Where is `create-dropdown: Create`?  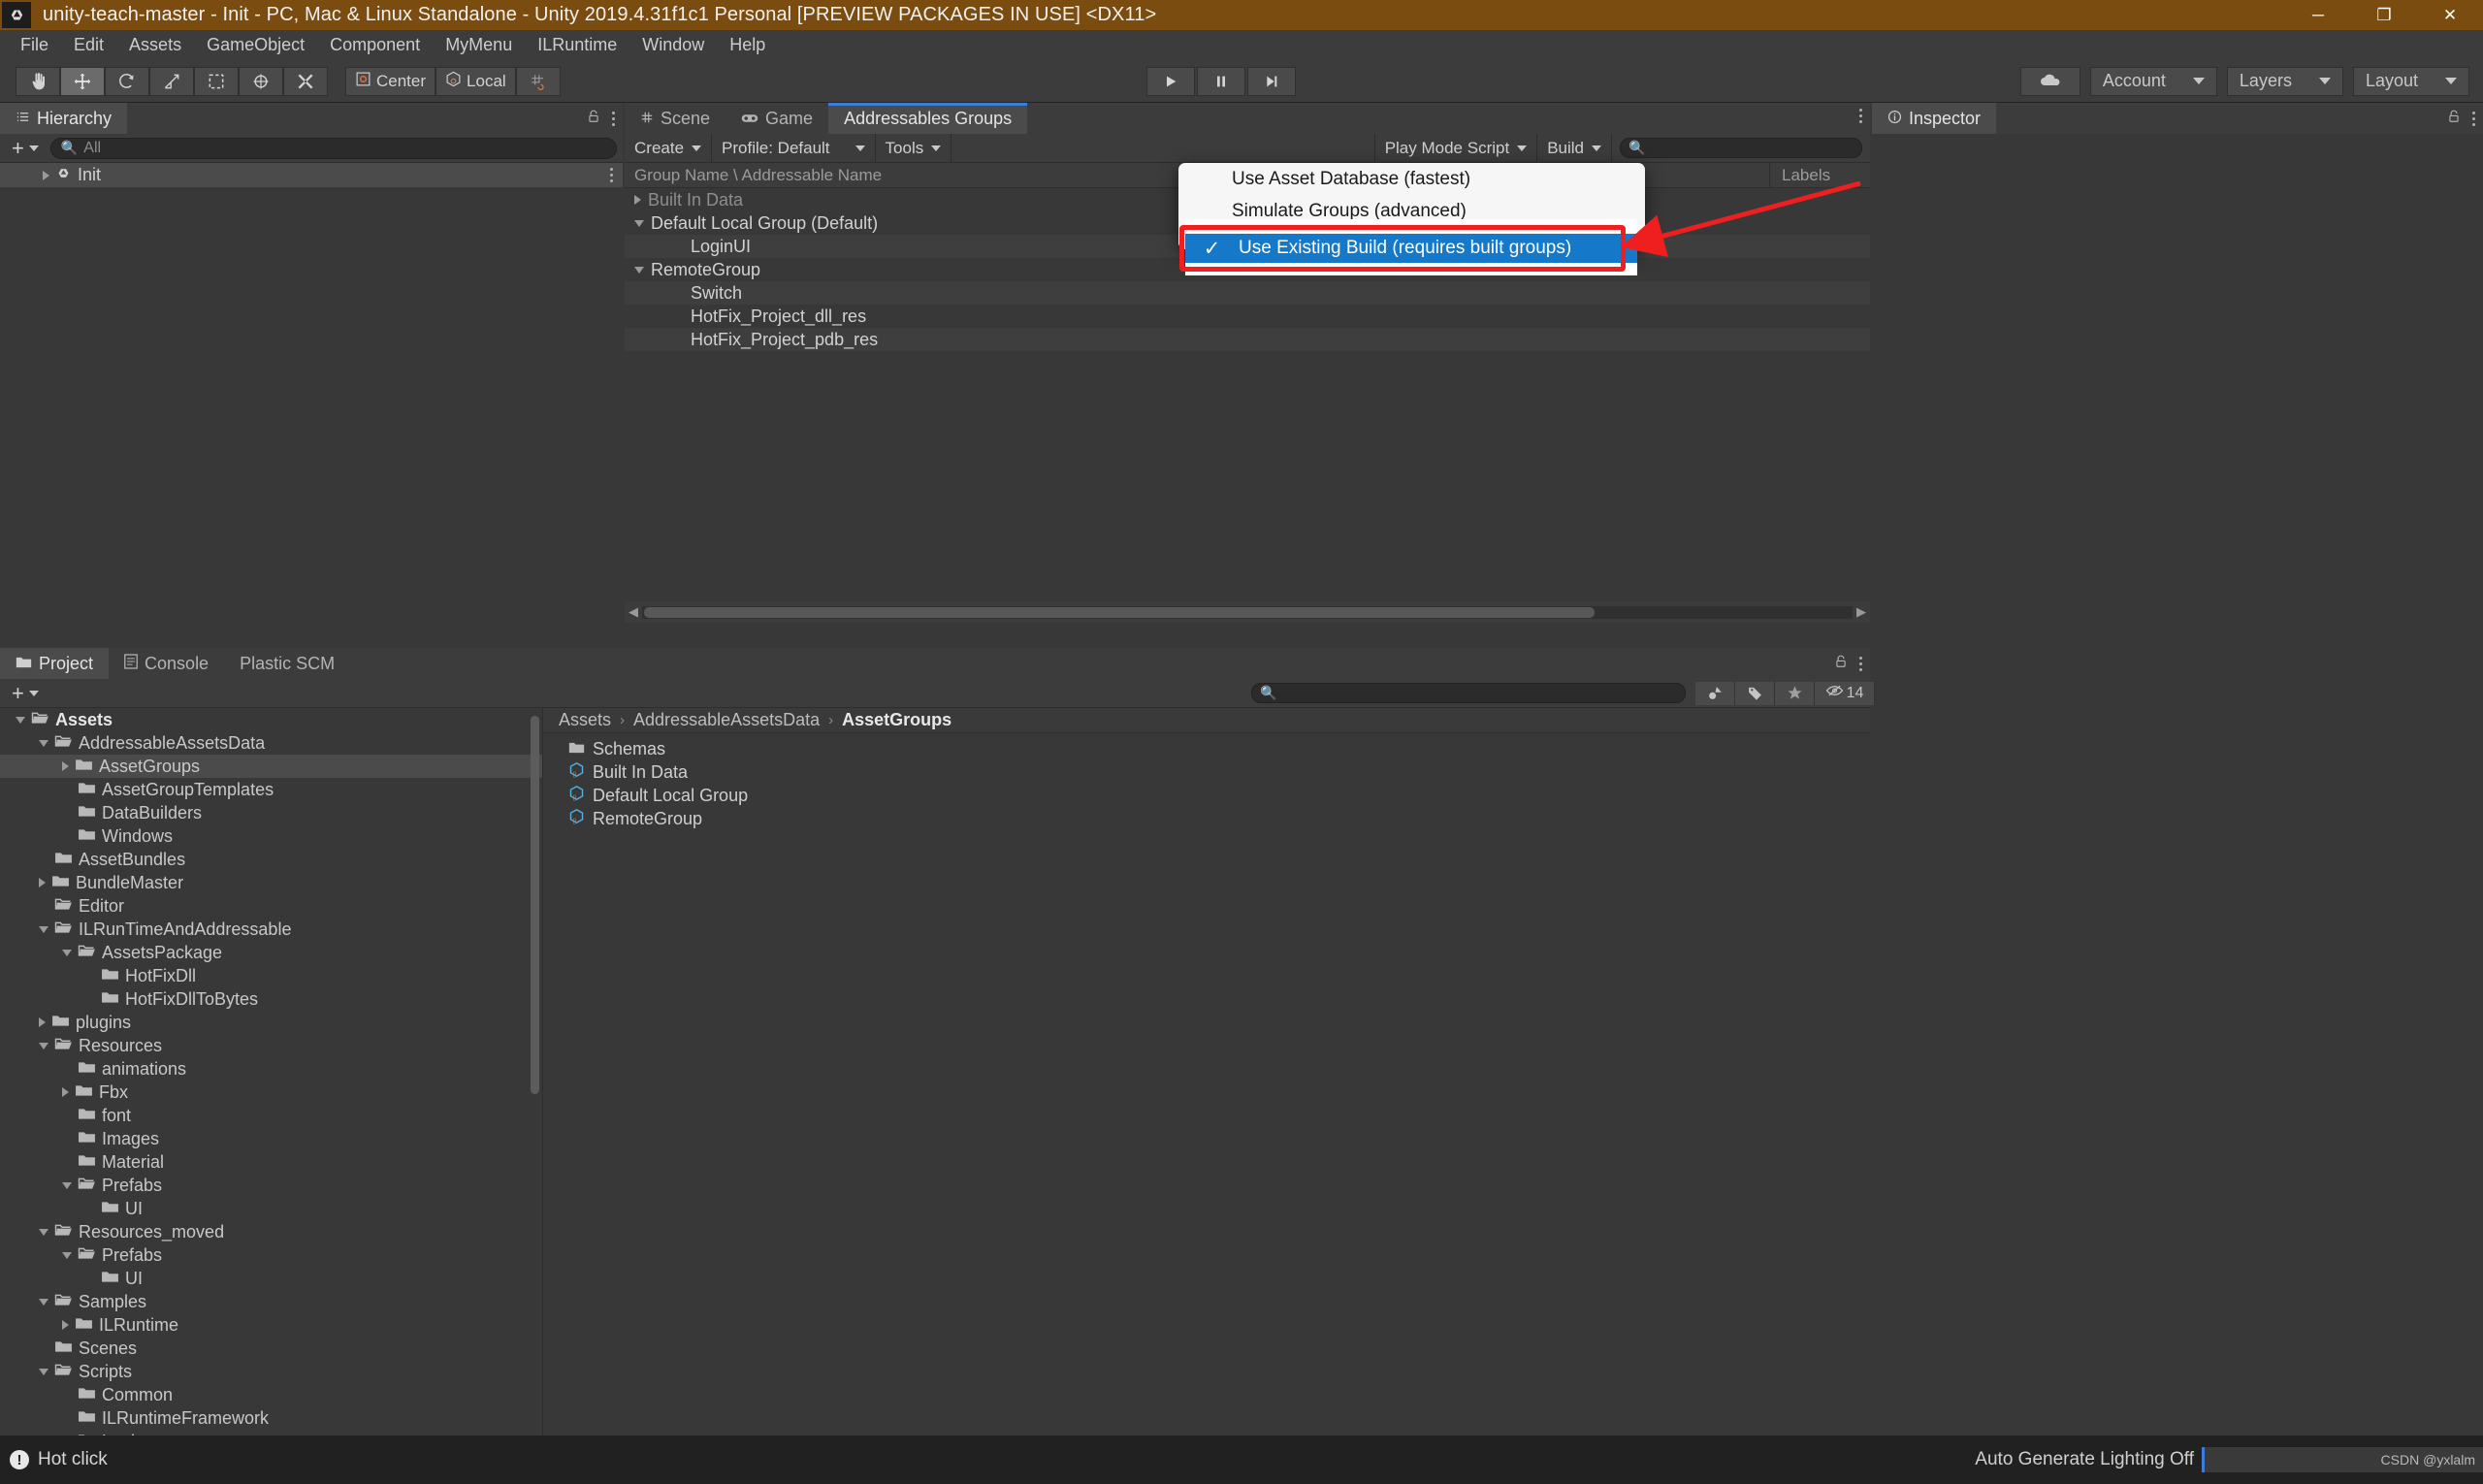 create-dropdown: Create is located at coordinates (669, 148).